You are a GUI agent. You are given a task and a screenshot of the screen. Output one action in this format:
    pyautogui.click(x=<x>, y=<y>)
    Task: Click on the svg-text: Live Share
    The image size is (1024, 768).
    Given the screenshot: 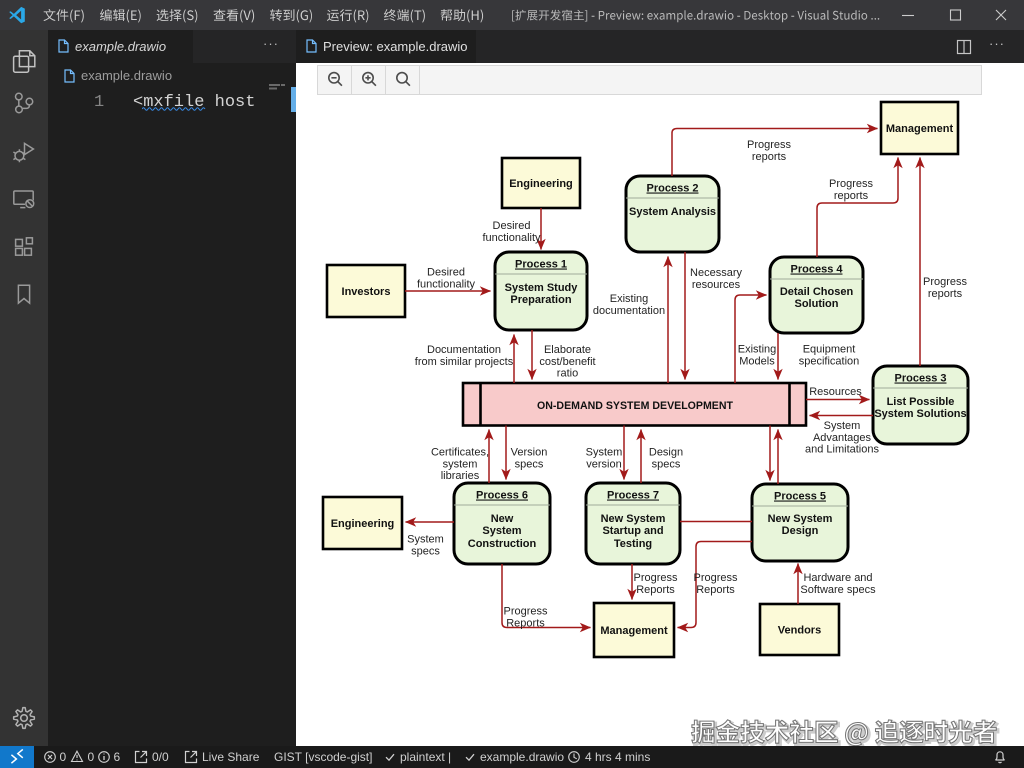 What is the action you would take?
    pyautogui.click(x=231, y=757)
    